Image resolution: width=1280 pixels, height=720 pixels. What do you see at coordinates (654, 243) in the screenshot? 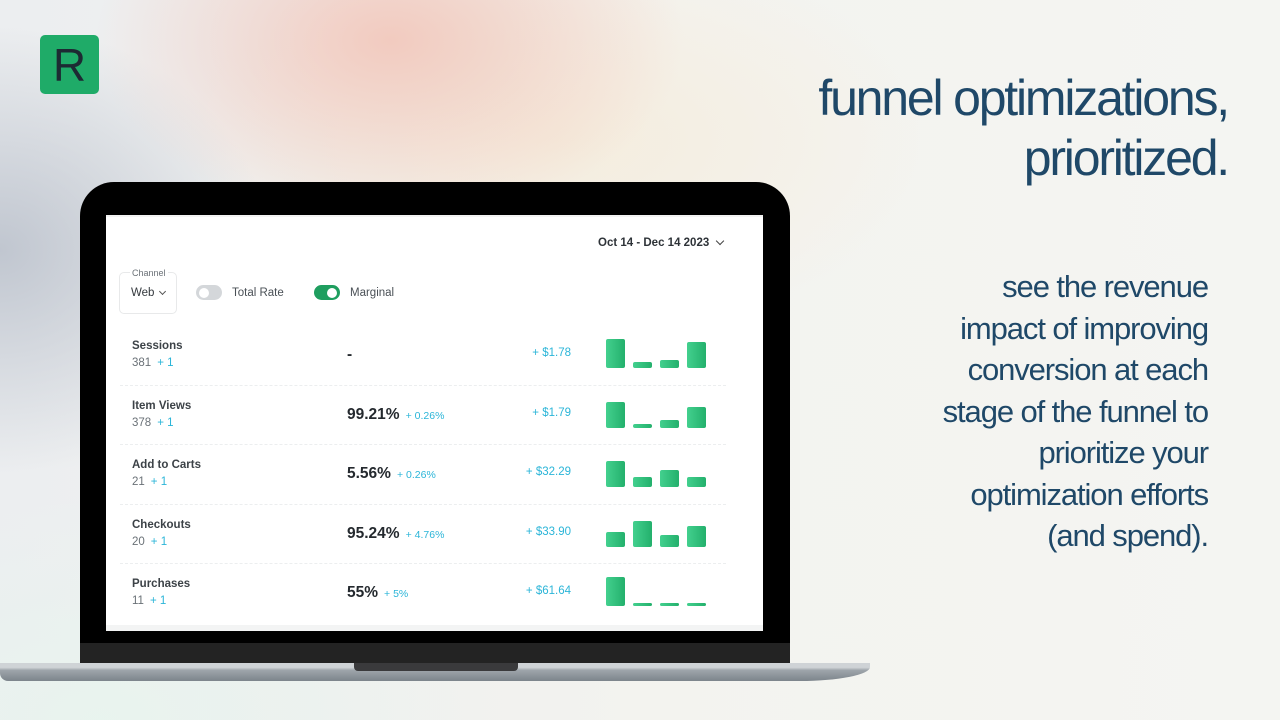
I see `date-range-label: Oct 14 - Dec 14 2023` at bounding box center [654, 243].